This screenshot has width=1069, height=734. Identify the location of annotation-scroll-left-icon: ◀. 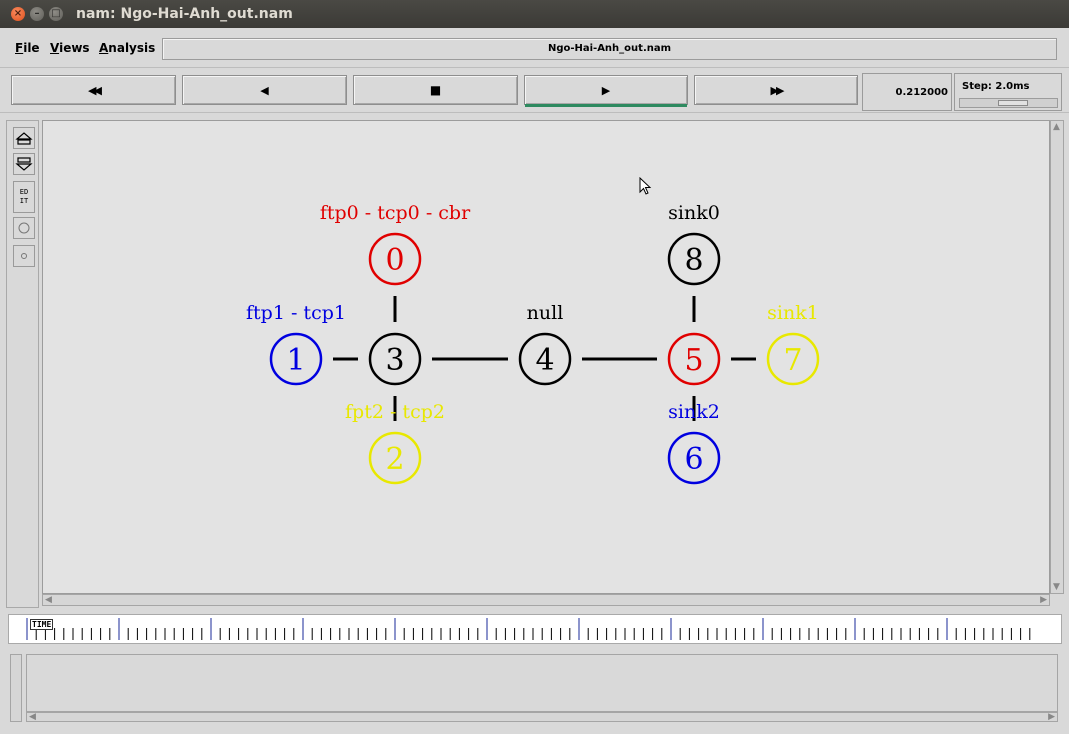
(32, 717).